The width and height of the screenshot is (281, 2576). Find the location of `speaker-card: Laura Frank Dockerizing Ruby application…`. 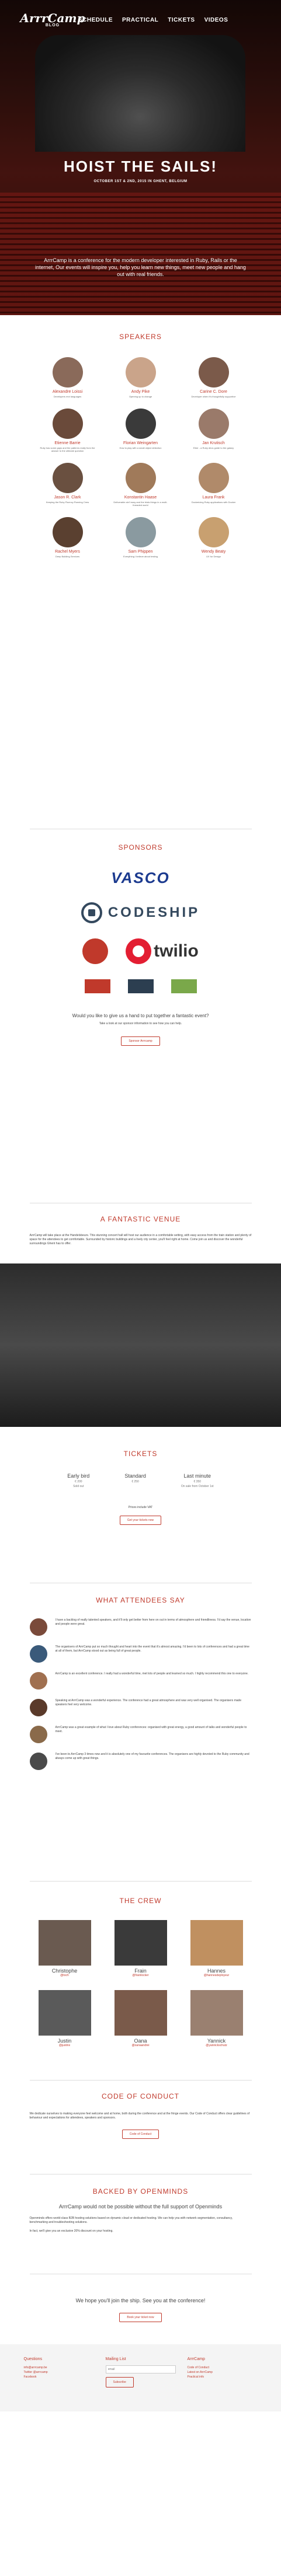

speaker-card: Laura Frank Dockerizing Ruby application… is located at coordinates (213, 485).